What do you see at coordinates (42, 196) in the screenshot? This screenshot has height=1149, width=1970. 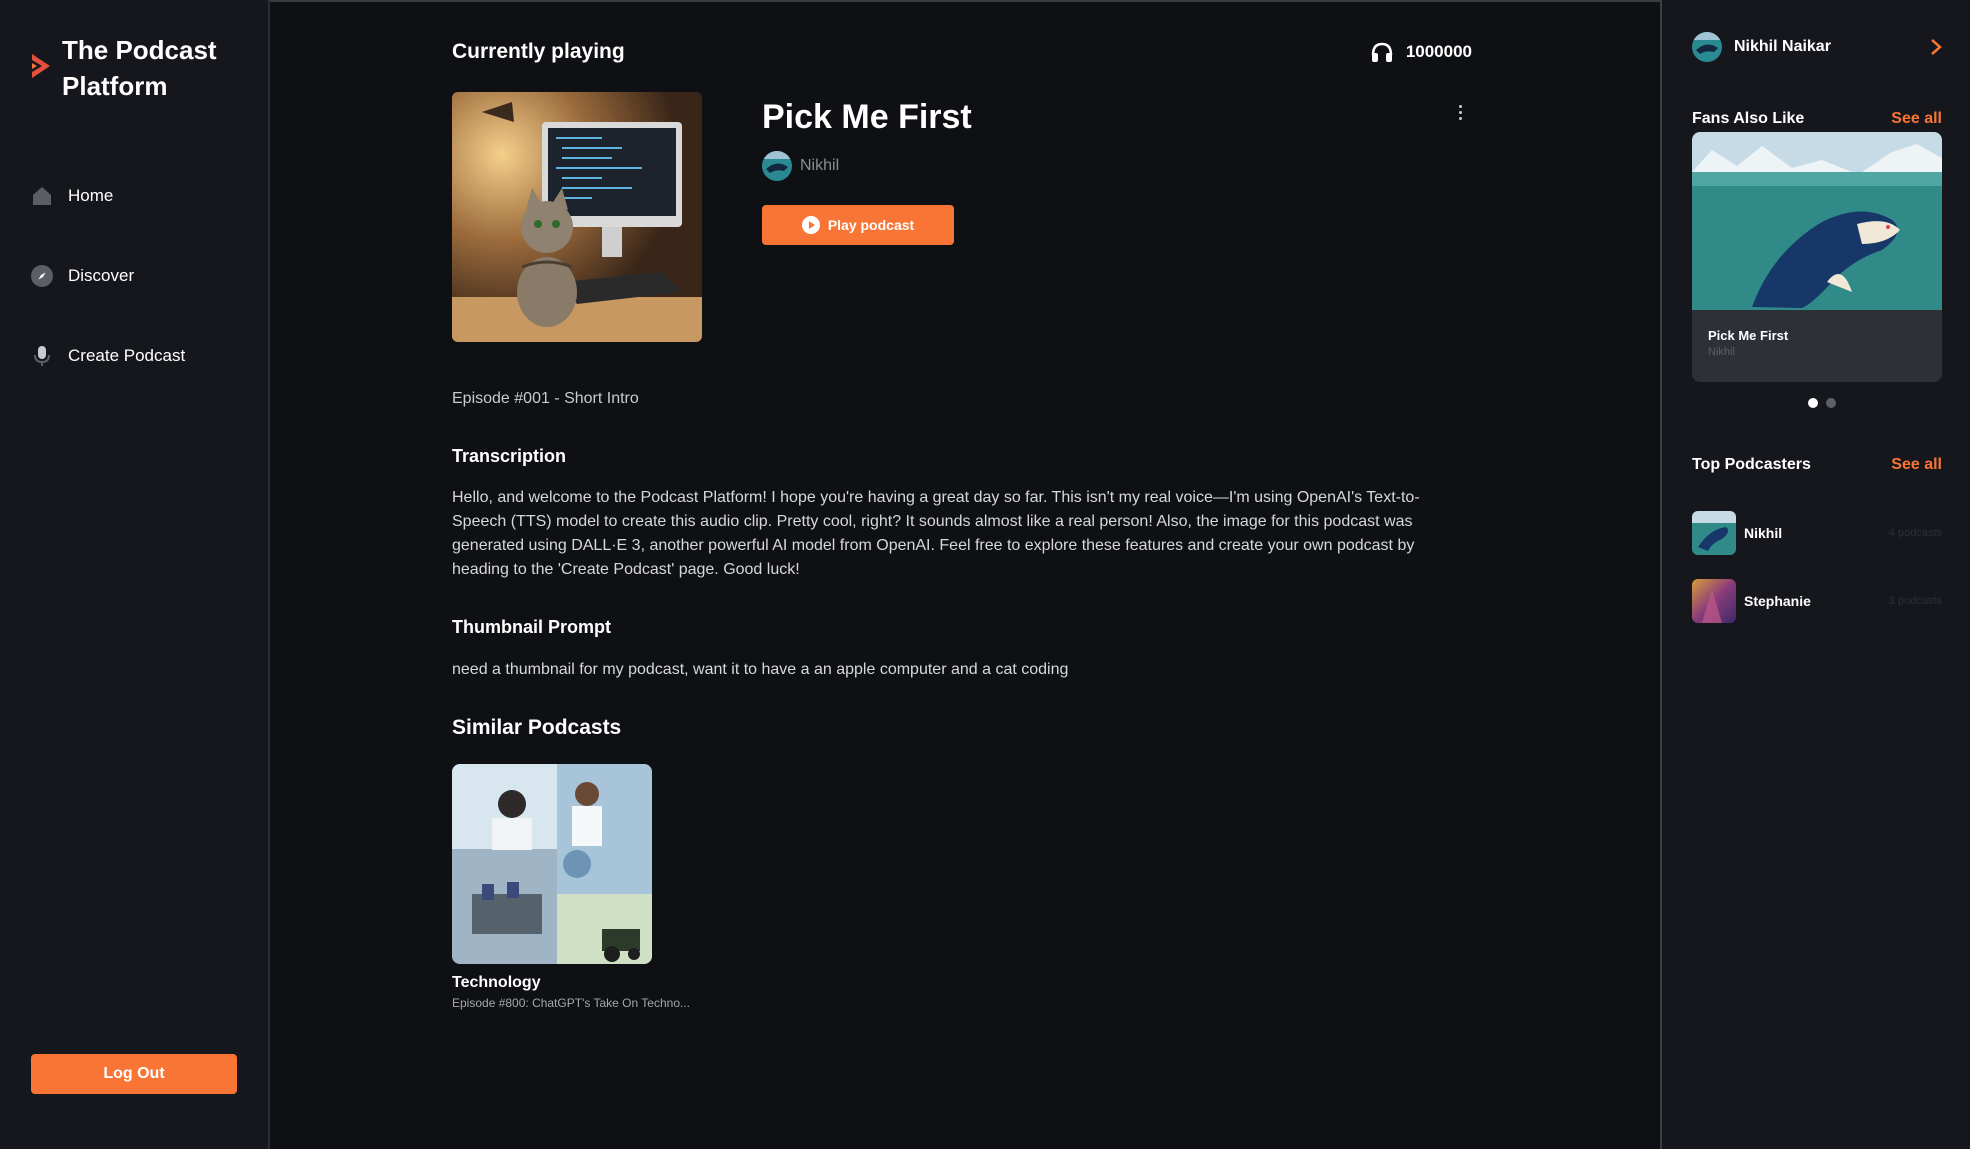 I see `home-icon` at bounding box center [42, 196].